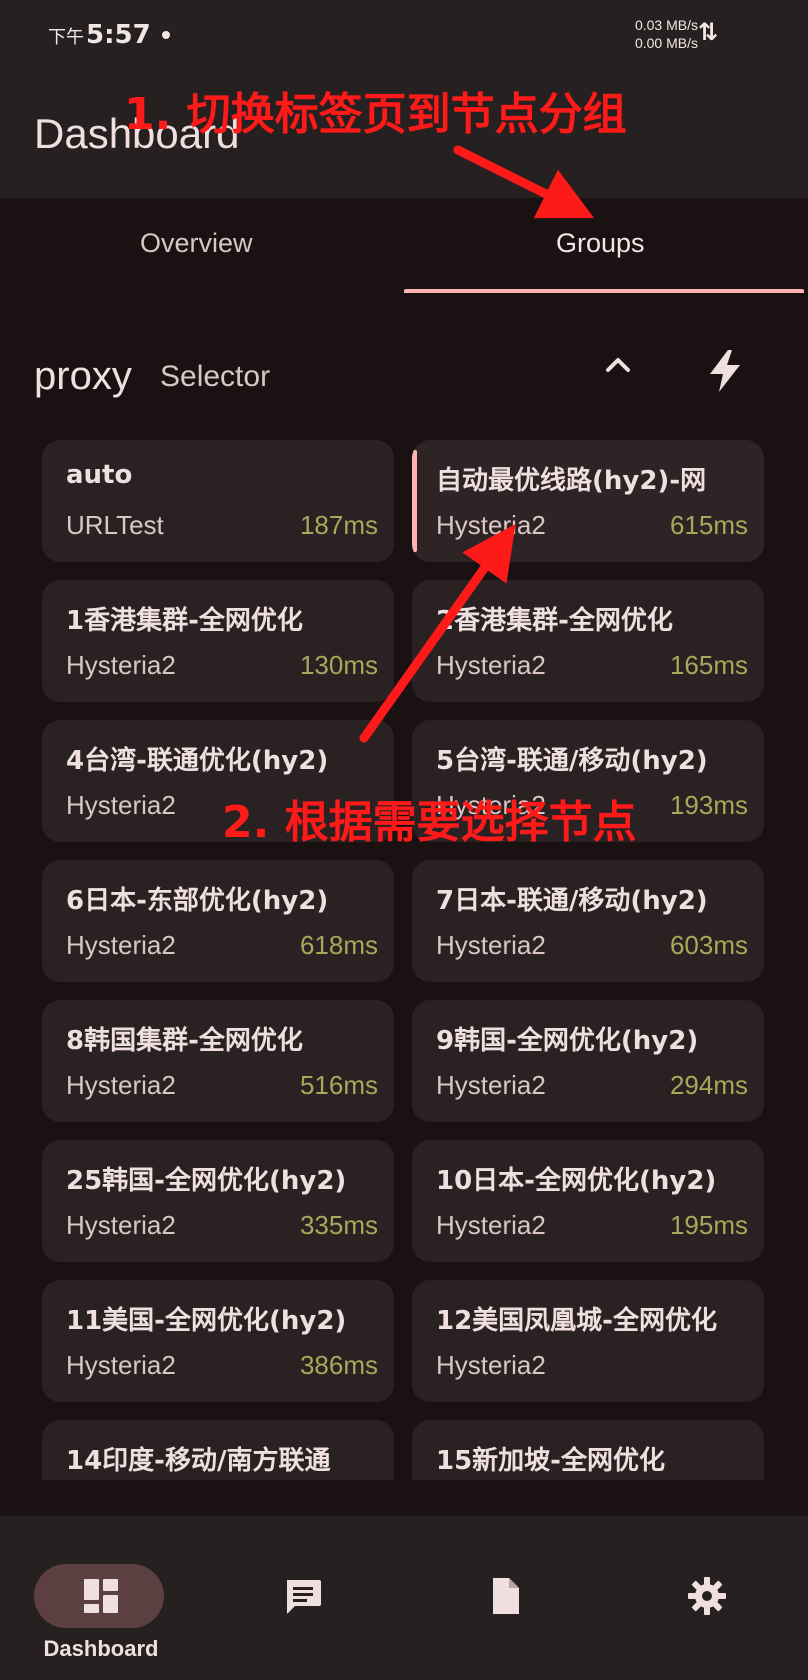 The height and width of the screenshot is (1680, 808). What do you see at coordinates (588, 641) in the screenshot?
I see `proxy-card: 2香港集群-全网优化 Hysteria2 165ms` at bounding box center [588, 641].